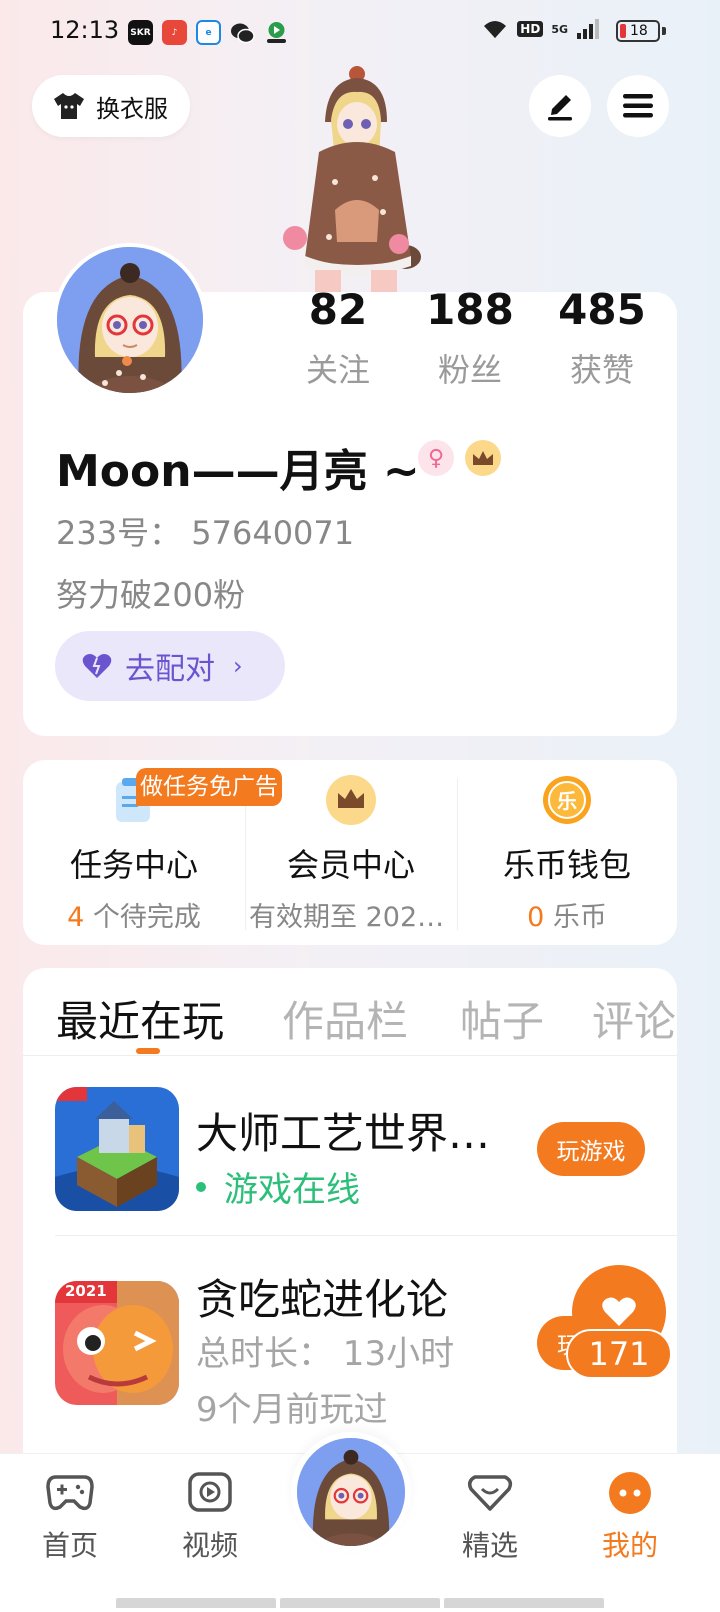  I want to click on tshirt-icon, so click(69, 106).